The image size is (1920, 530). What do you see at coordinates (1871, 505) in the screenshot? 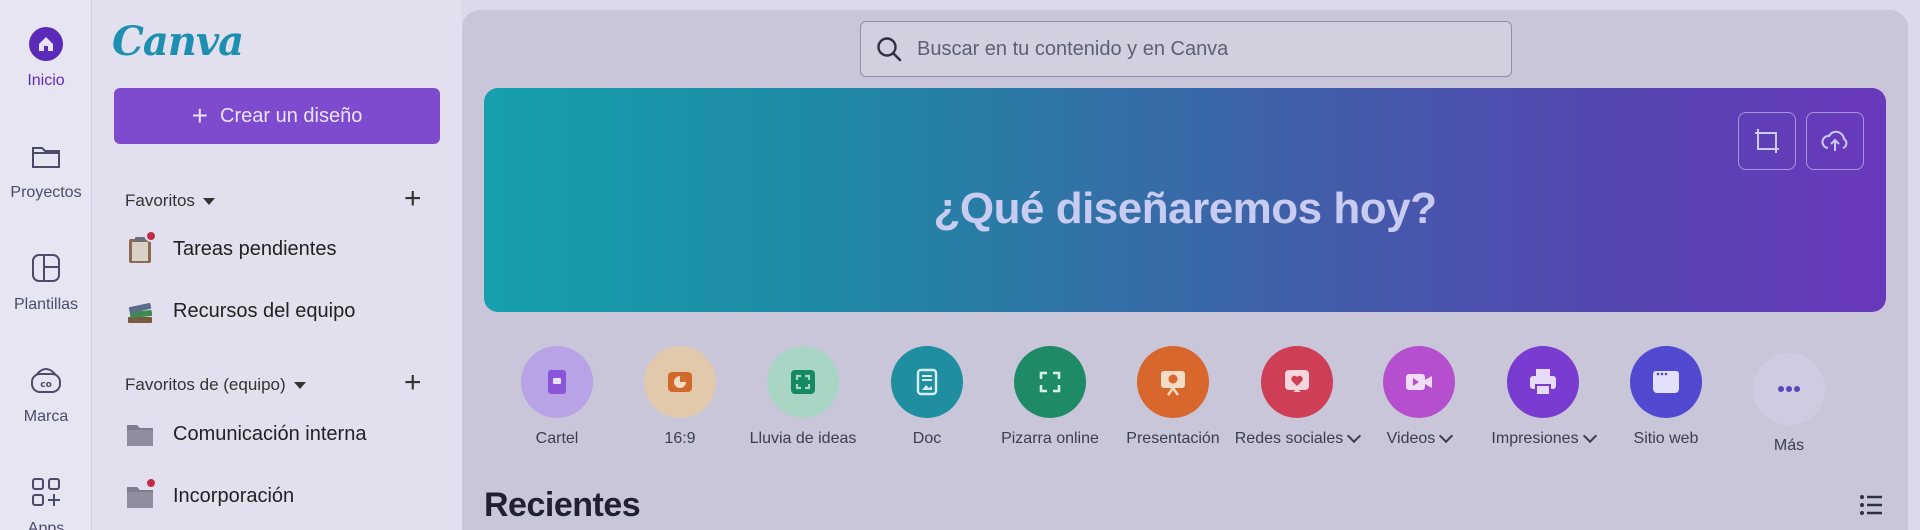
I see `list-view-icon` at bounding box center [1871, 505].